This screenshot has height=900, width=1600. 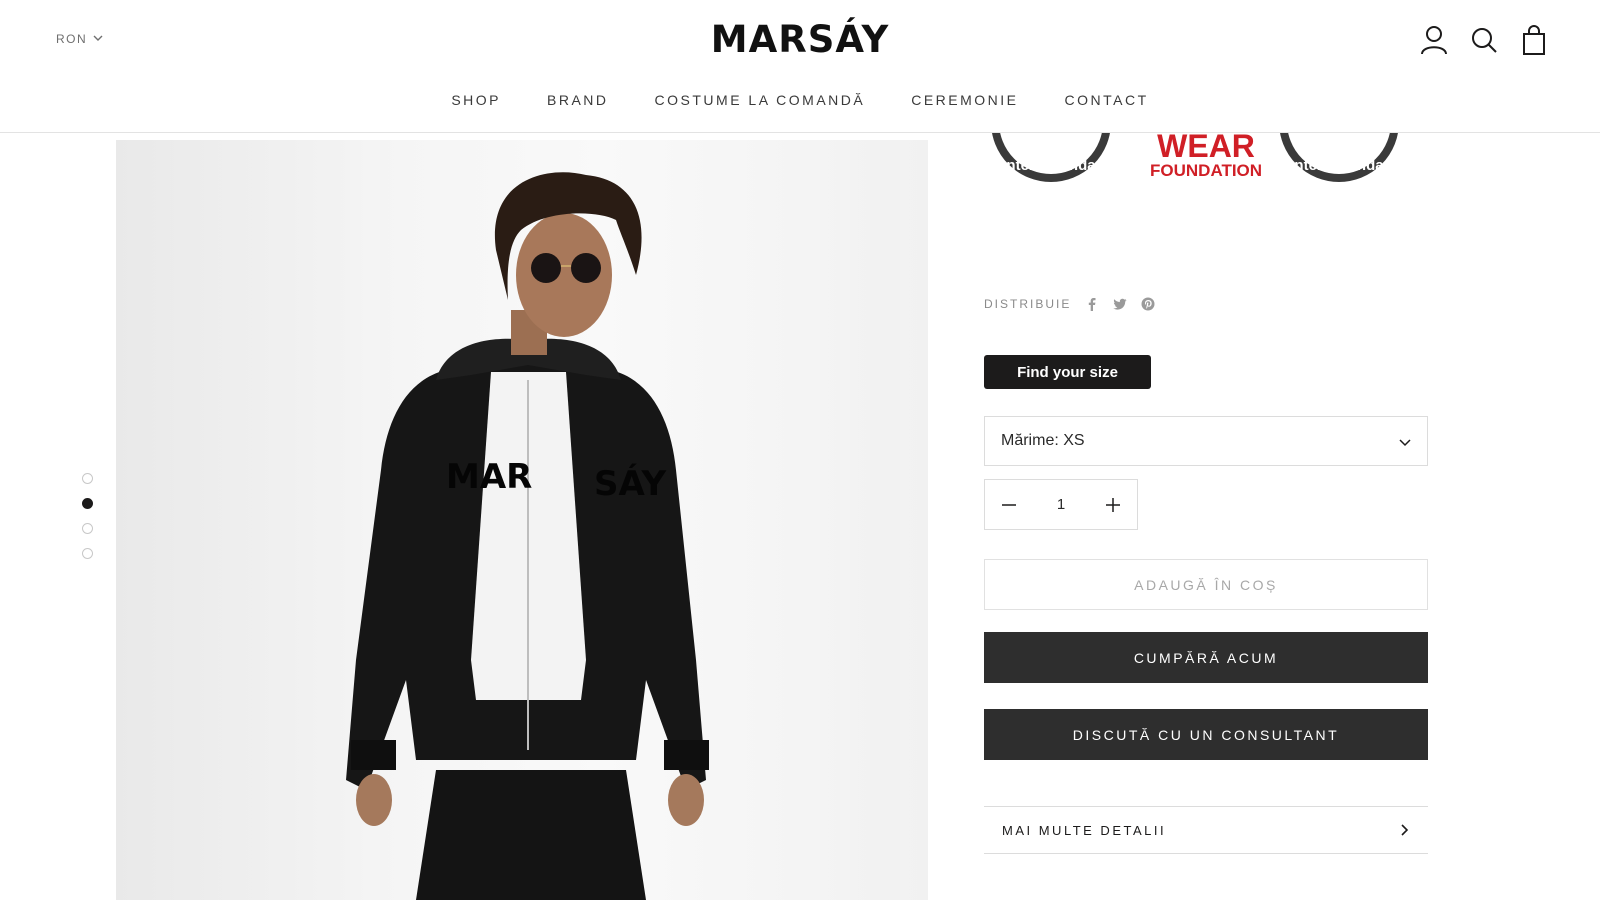 What do you see at coordinates (760, 100) in the screenshot?
I see `nav-item-custom-suits: COSTUME LA COMANDĂ` at bounding box center [760, 100].